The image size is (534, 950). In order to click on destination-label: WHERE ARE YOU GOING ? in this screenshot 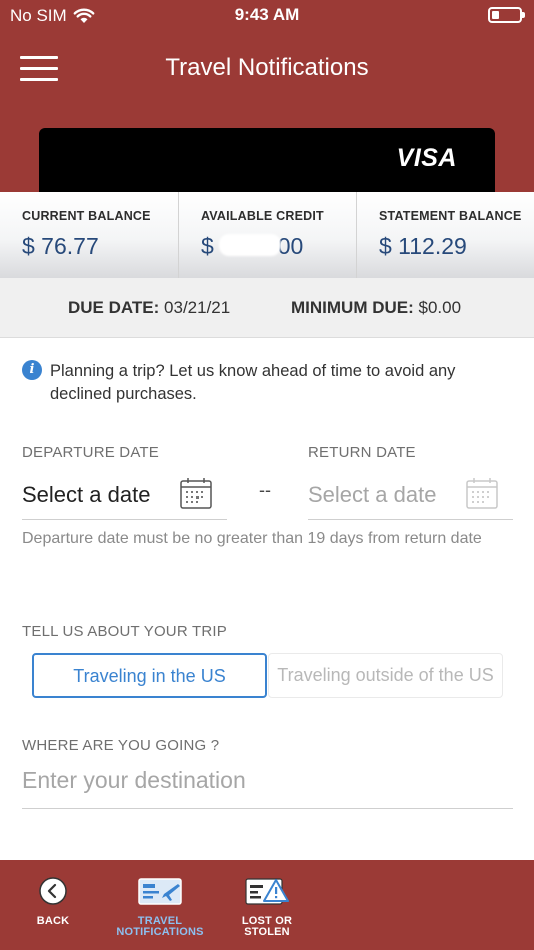, I will do `click(121, 745)`.